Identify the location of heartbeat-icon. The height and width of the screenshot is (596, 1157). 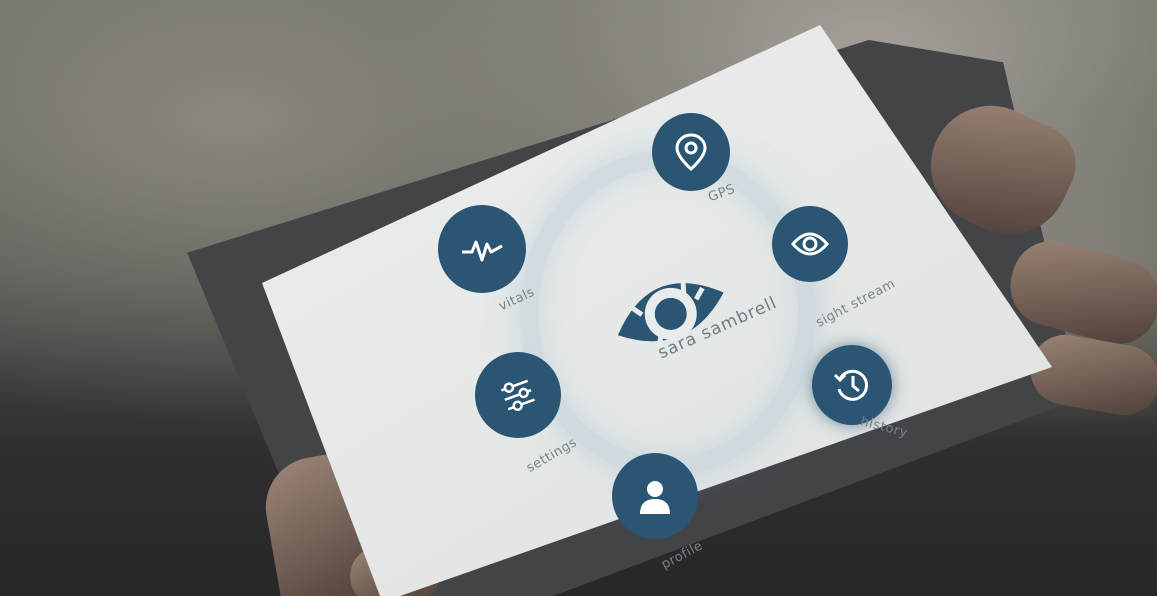
(482, 249).